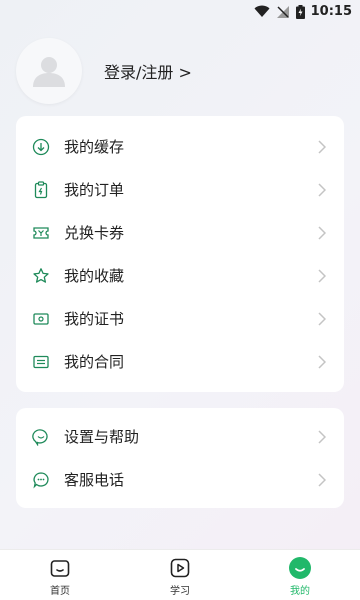 The height and width of the screenshot is (600, 360). I want to click on tab-home: 首页, so click(60, 575).